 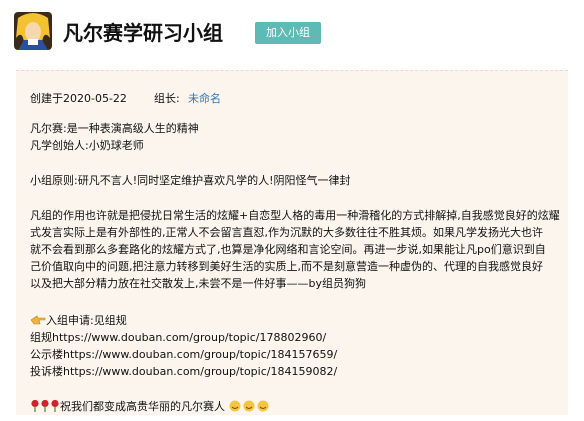 I want to click on join-group-button: 加入小组, so click(x=288, y=33).